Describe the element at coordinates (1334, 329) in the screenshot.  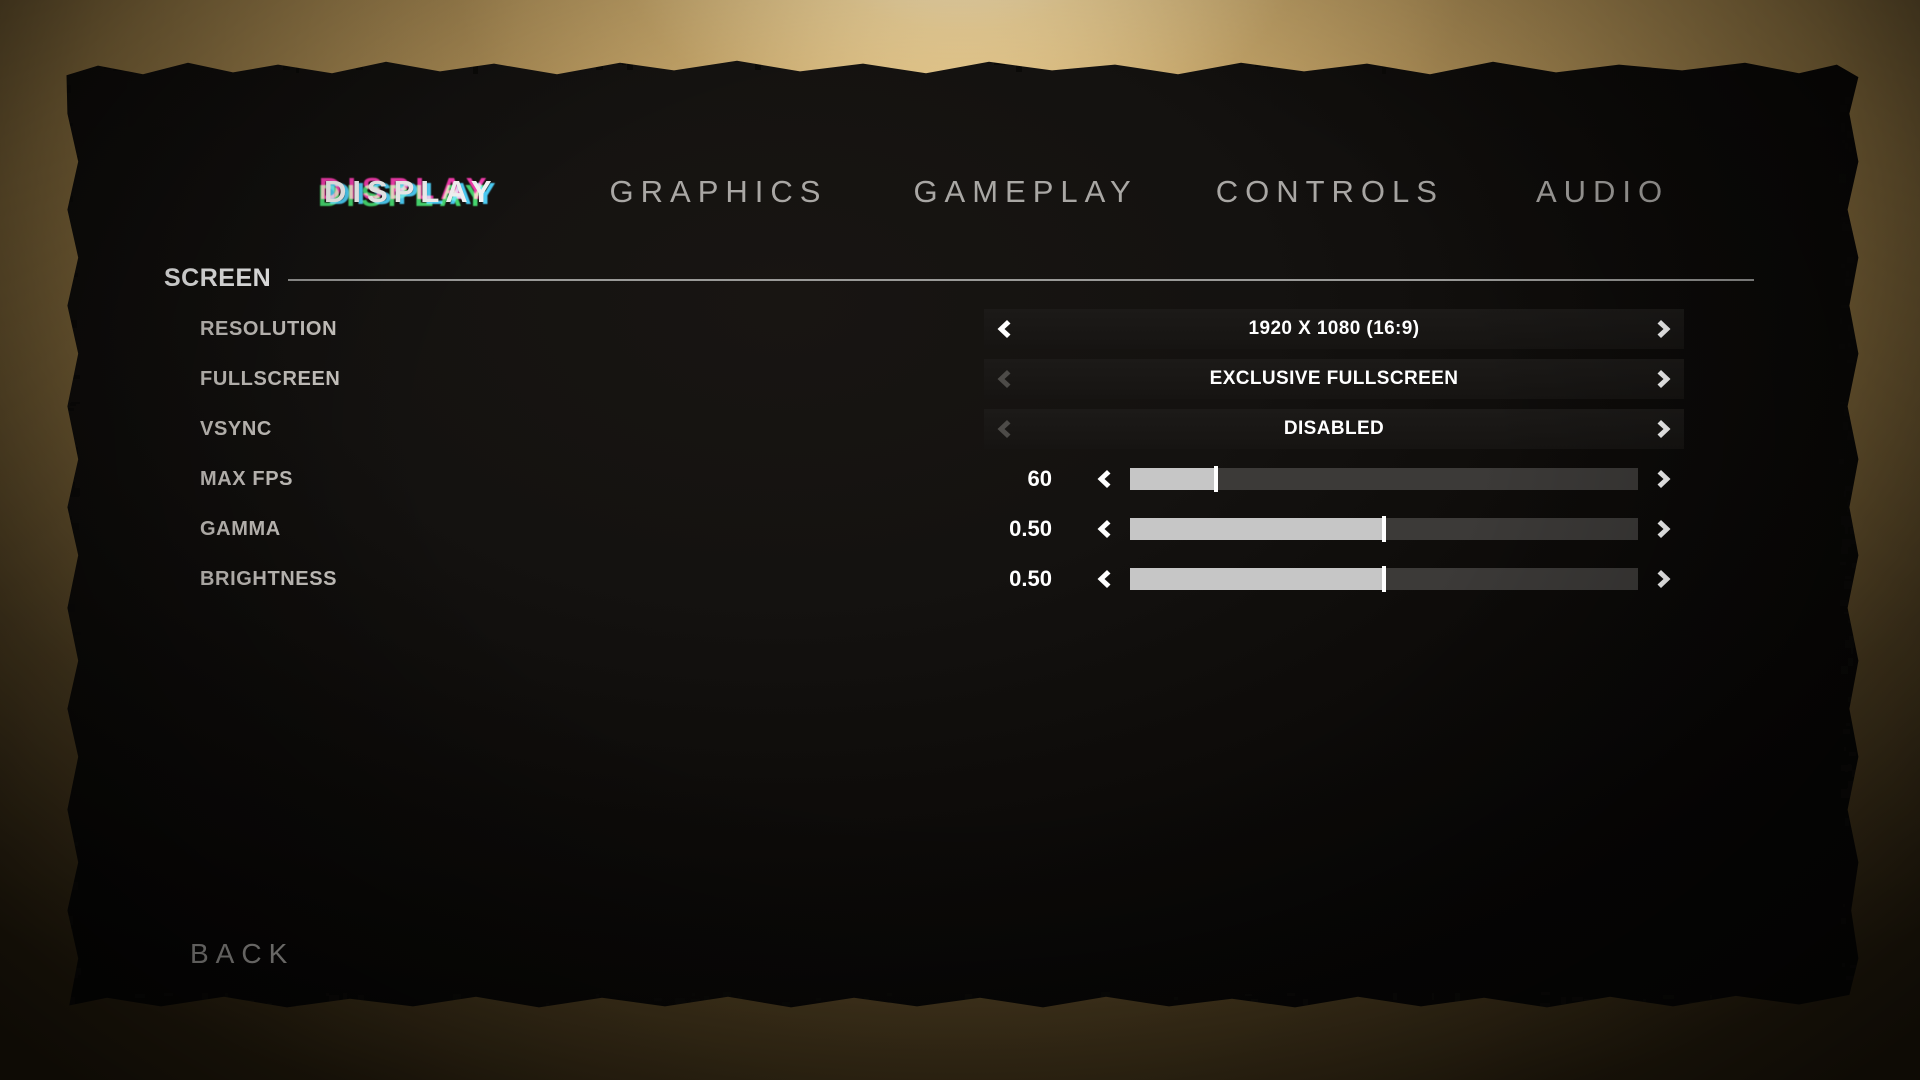
I see `selector-control-resolution: 1920 X 1080 (16:9)` at that location.